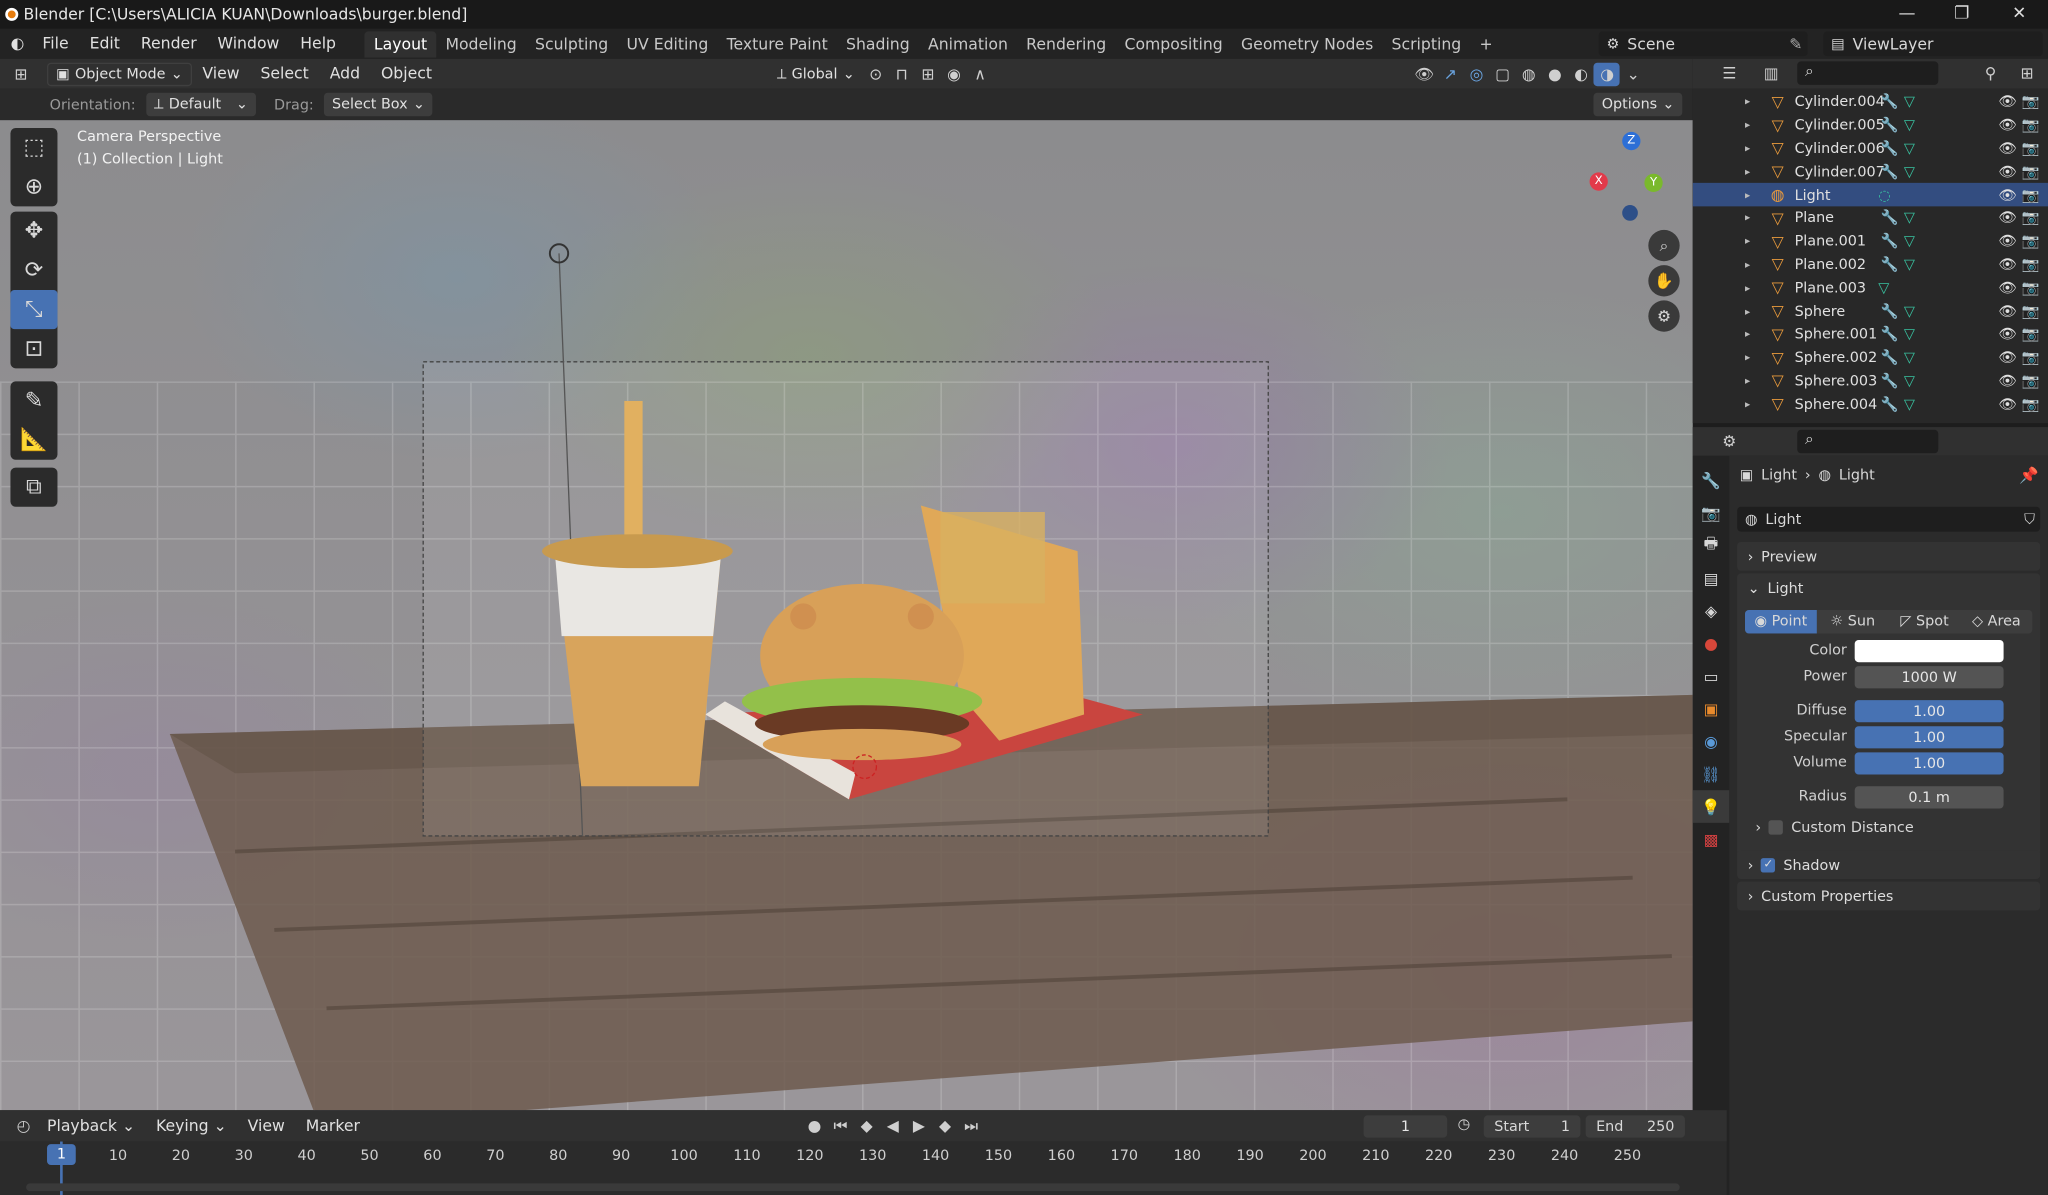  Describe the element at coordinates (344, 74) in the screenshot. I see `add-menu: Add` at that location.